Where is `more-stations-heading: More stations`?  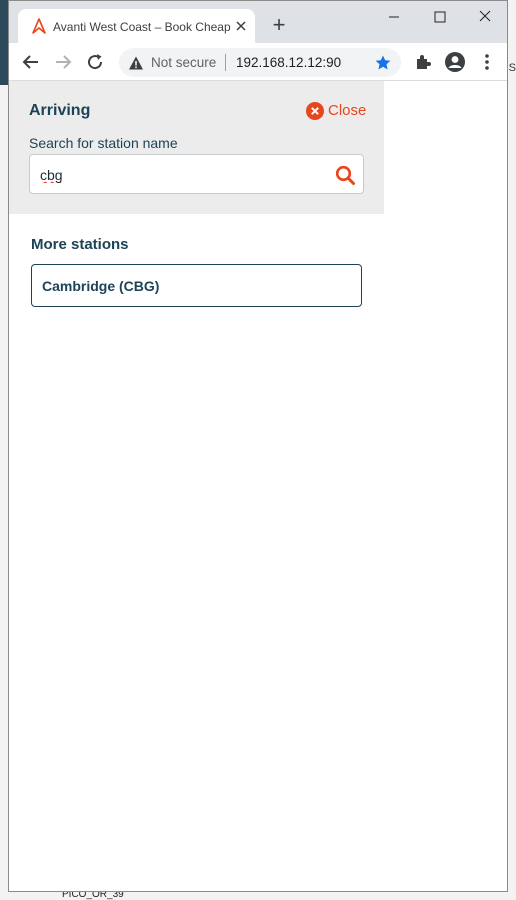
more-stations-heading: More stations is located at coordinates (80, 244).